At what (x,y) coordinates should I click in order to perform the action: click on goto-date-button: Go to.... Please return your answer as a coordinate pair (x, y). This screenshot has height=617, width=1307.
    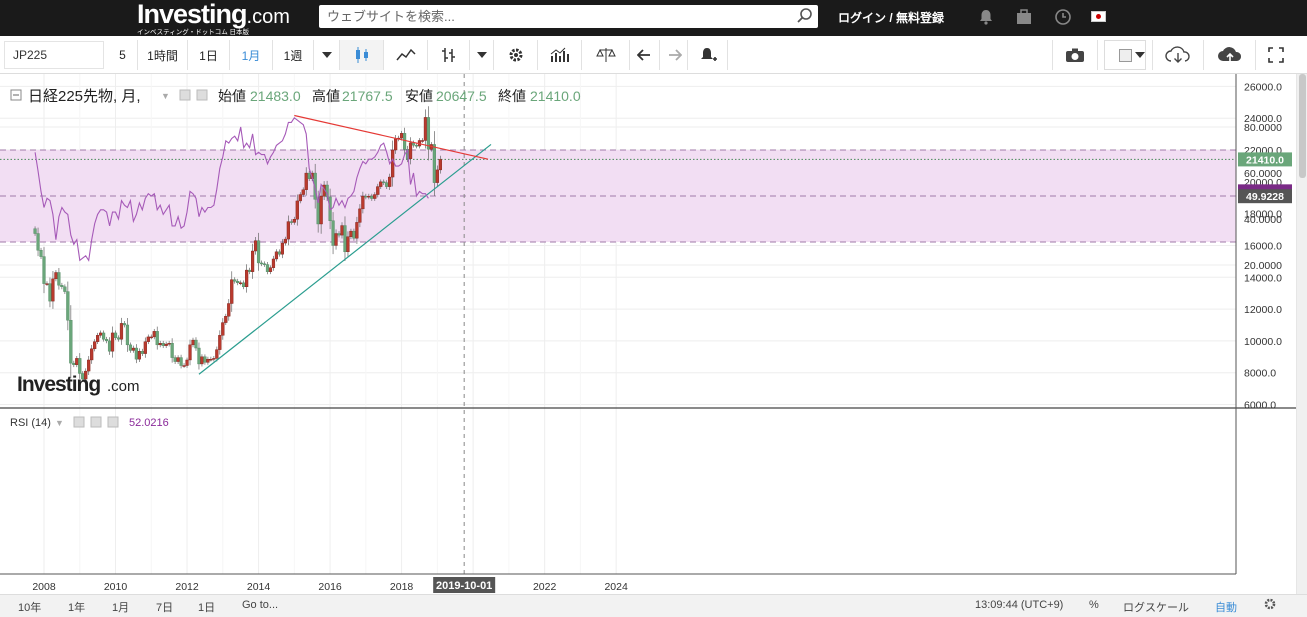
    Looking at the image, I should click on (260, 605).